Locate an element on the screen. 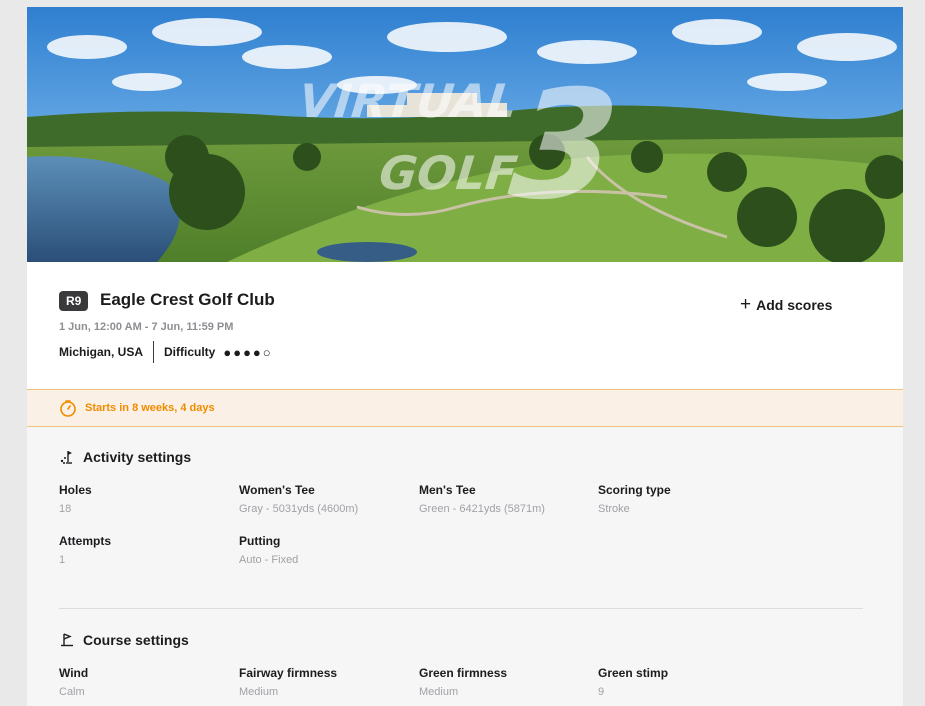 This screenshot has width=925, height=706. scoring-type-field: Scoring type Stroke is located at coordinates (634, 499).